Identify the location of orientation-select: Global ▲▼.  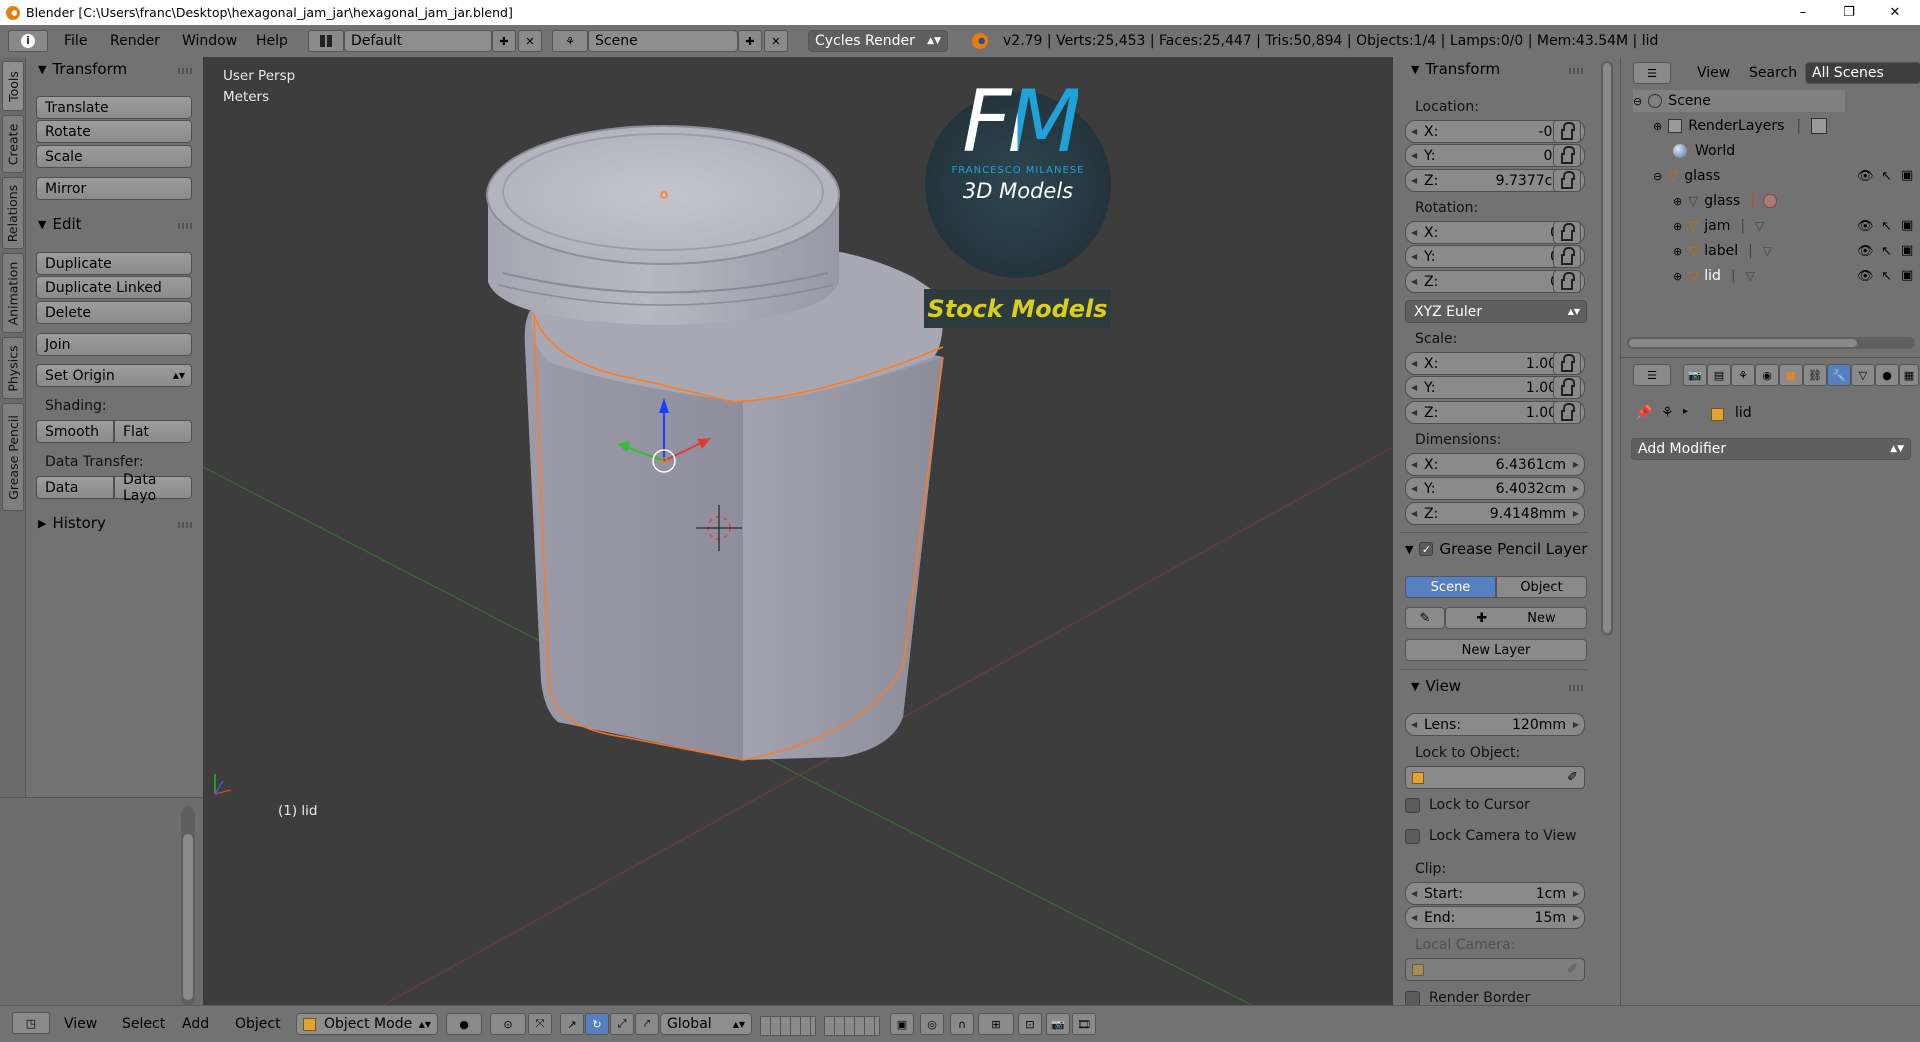
(706, 1024).